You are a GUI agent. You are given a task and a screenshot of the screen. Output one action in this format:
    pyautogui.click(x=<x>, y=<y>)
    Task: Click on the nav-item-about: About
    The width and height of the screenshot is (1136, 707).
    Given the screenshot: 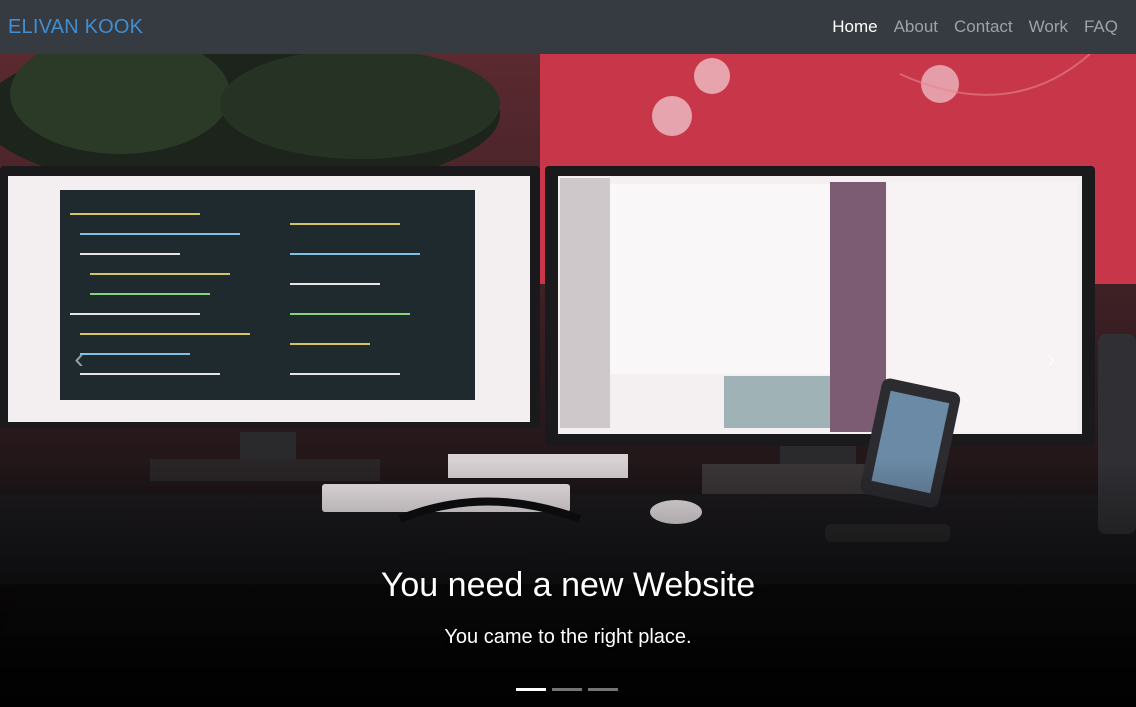 What is the action you would take?
    pyautogui.click(x=916, y=27)
    